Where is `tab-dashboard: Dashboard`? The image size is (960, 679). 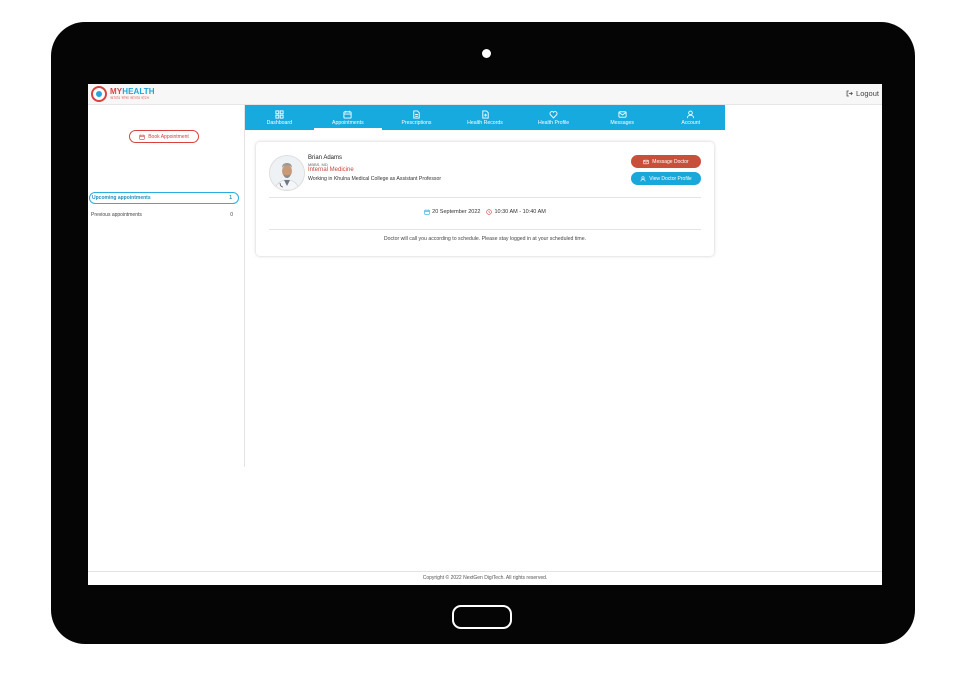 tab-dashboard: Dashboard is located at coordinates (279, 117).